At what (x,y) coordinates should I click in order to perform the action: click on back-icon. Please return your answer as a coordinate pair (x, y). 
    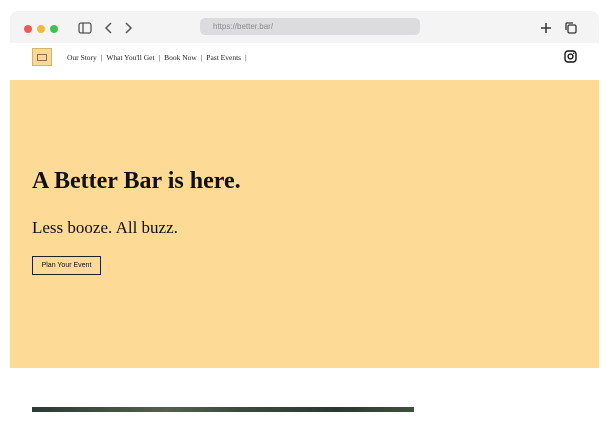
    Looking at the image, I should click on (109, 28).